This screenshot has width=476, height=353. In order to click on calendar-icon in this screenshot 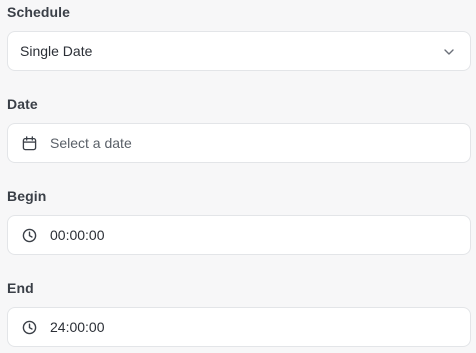, I will do `click(29, 143)`.